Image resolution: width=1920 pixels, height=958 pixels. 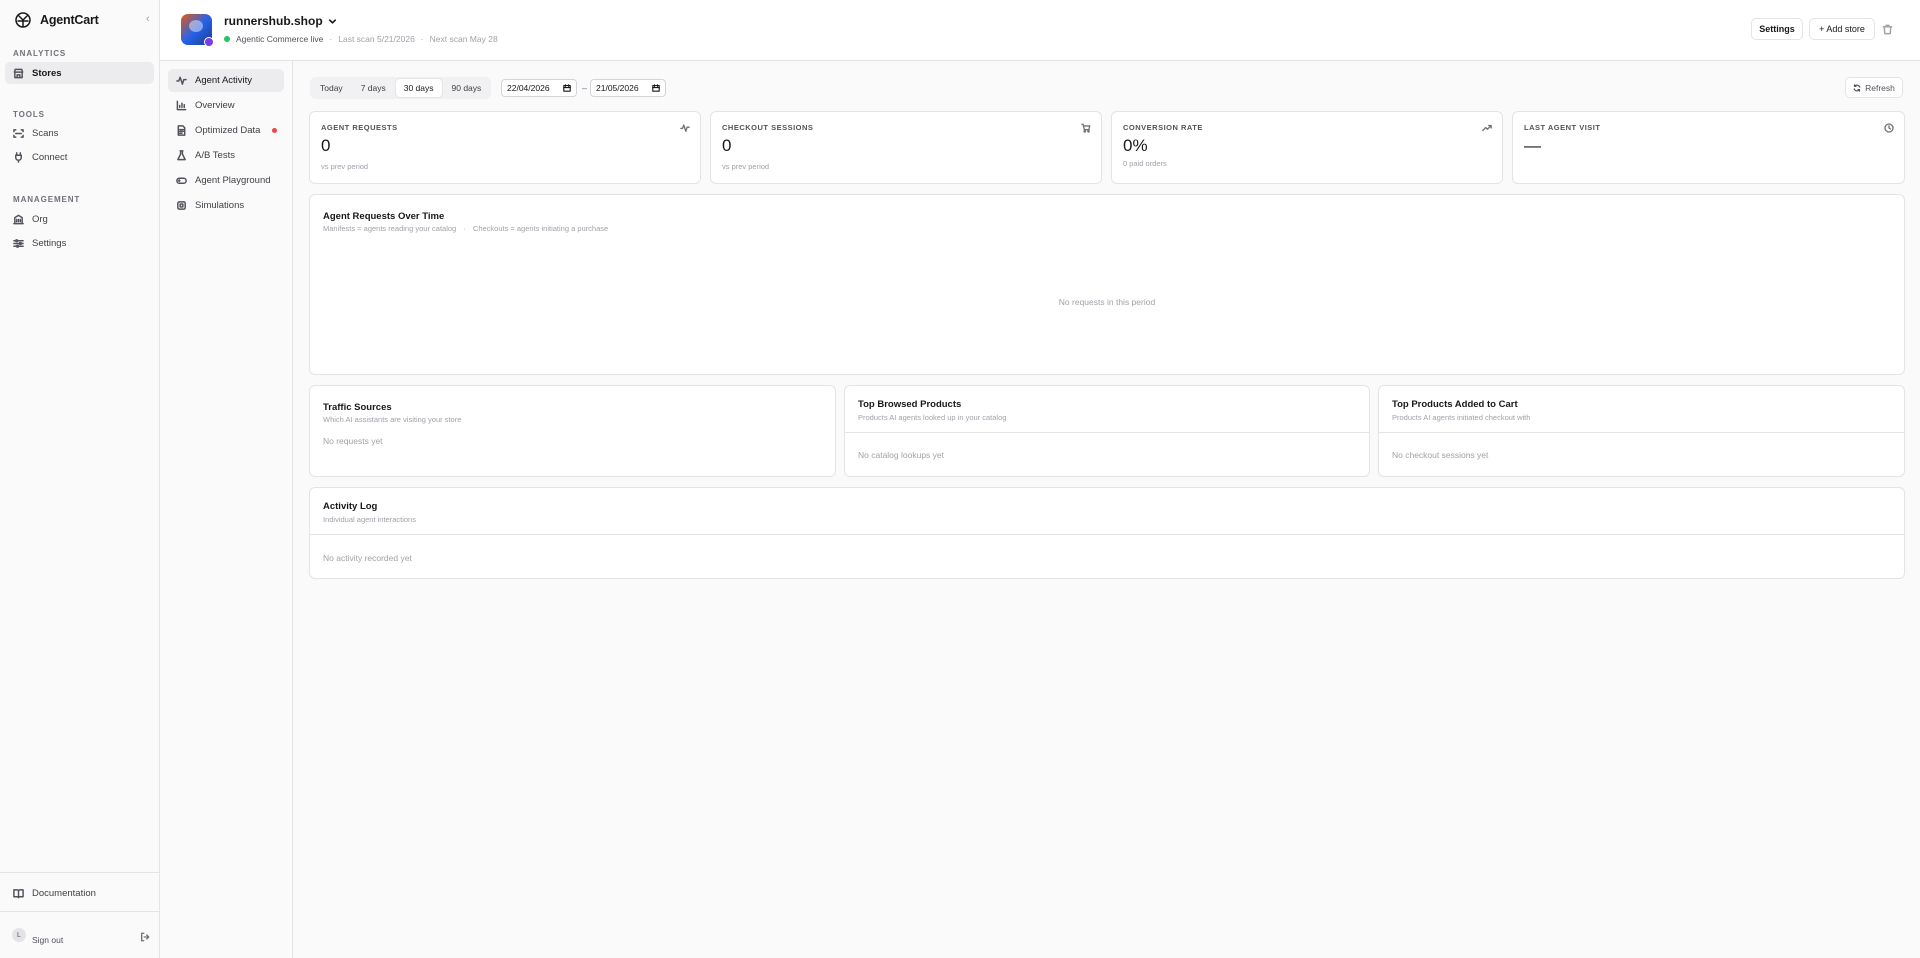 What do you see at coordinates (326, 145) in the screenshot?
I see `stat-value: 0` at bounding box center [326, 145].